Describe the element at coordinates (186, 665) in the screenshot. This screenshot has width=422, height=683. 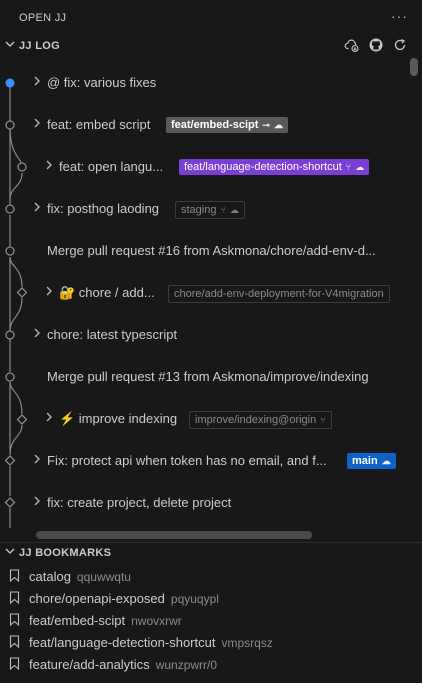
I see `bookmark-change-id: wunzpwrr/0` at that location.